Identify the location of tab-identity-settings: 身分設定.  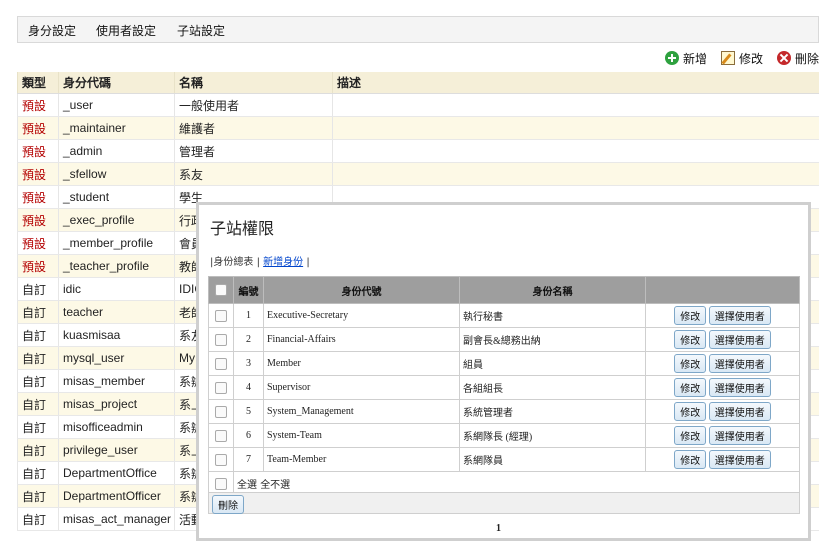
(52, 30).